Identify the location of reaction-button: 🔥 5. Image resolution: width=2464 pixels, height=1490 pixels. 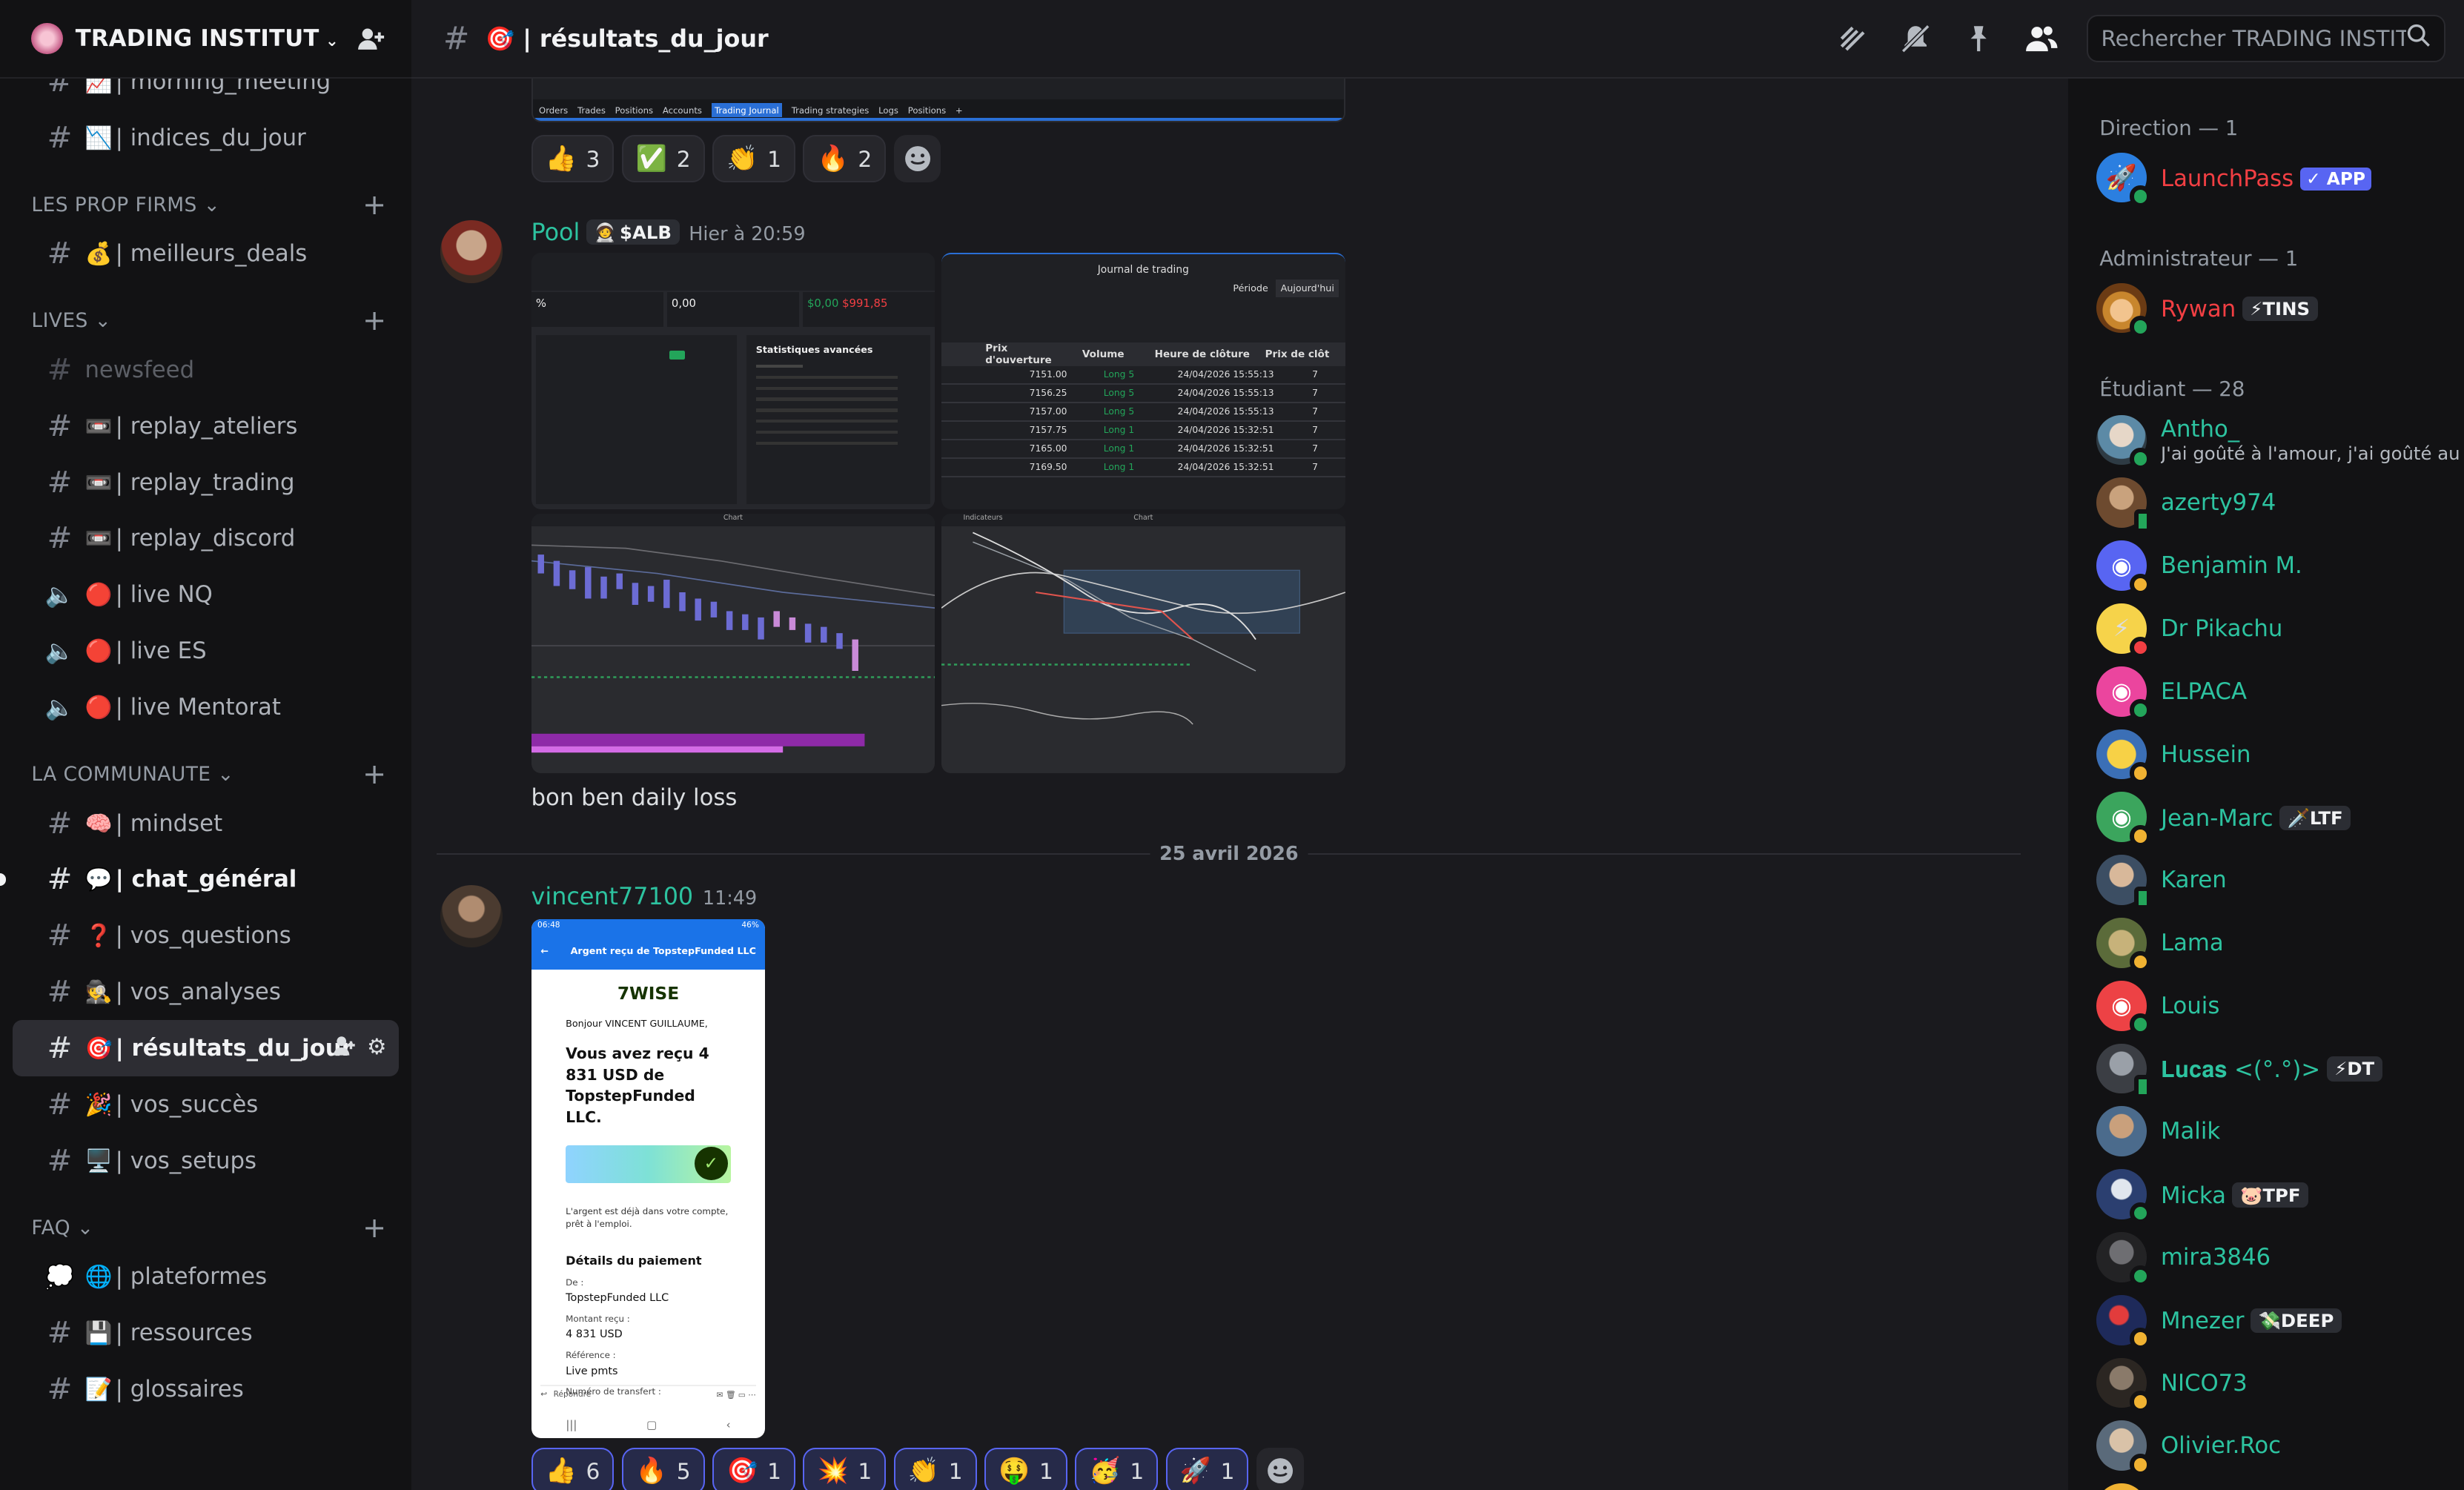
(663, 1468).